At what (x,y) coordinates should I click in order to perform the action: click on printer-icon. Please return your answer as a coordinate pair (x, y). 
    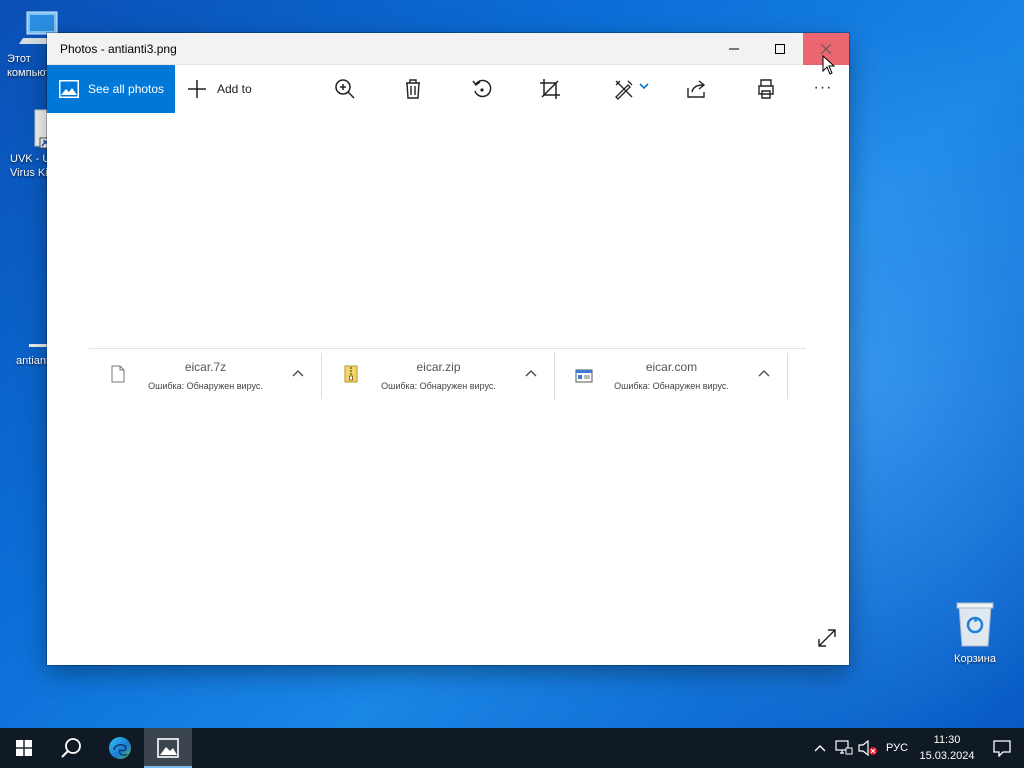
    Looking at the image, I should click on (766, 89).